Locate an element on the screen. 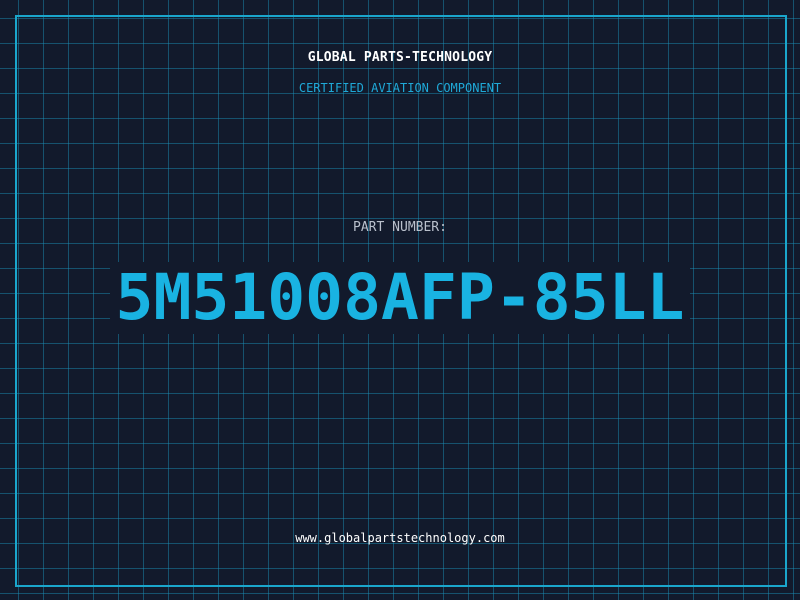 The height and width of the screenshot is (600, 800). part-number: 5M51008AFP-85LL is located at coordinates (400, 298).